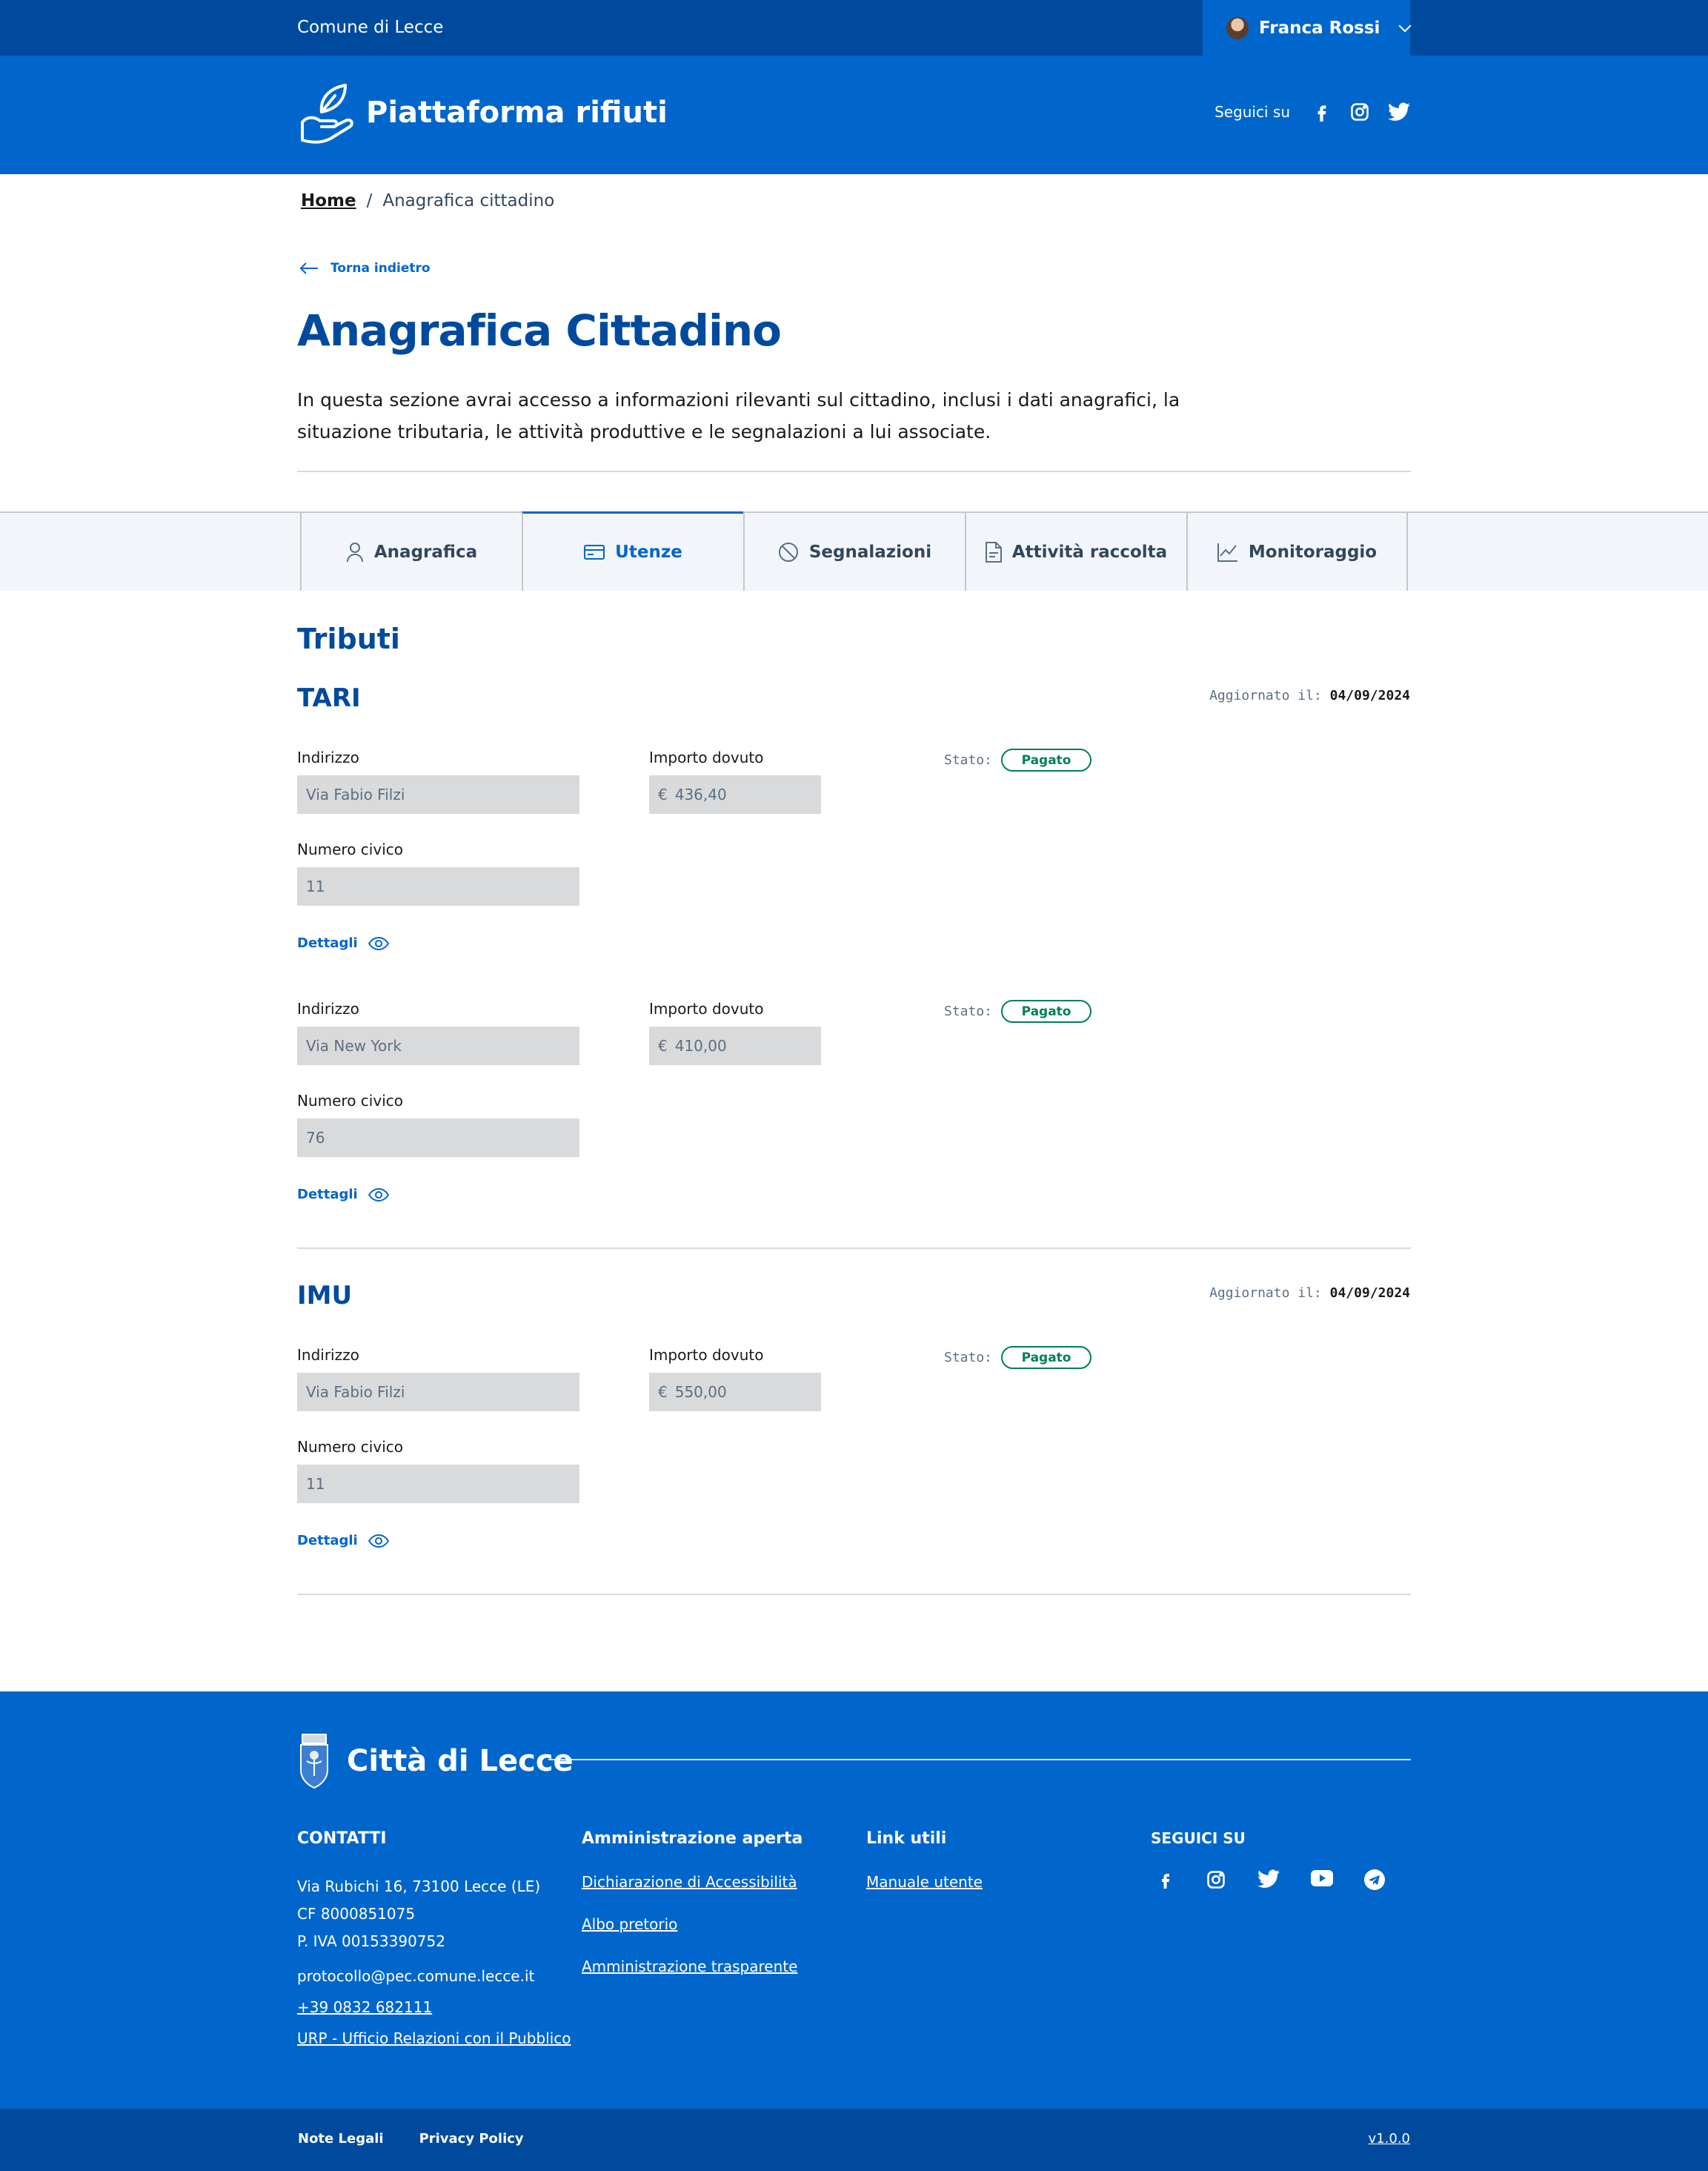 This screenshot has height=2171, width=1708. I want to click on contacts-title: CONTATTI, so click(342, 1838).